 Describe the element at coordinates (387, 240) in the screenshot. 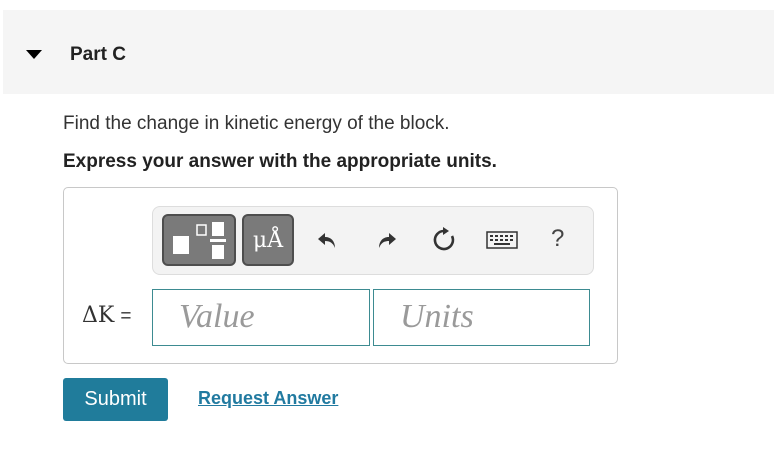

I see `redo-icon` at that location.